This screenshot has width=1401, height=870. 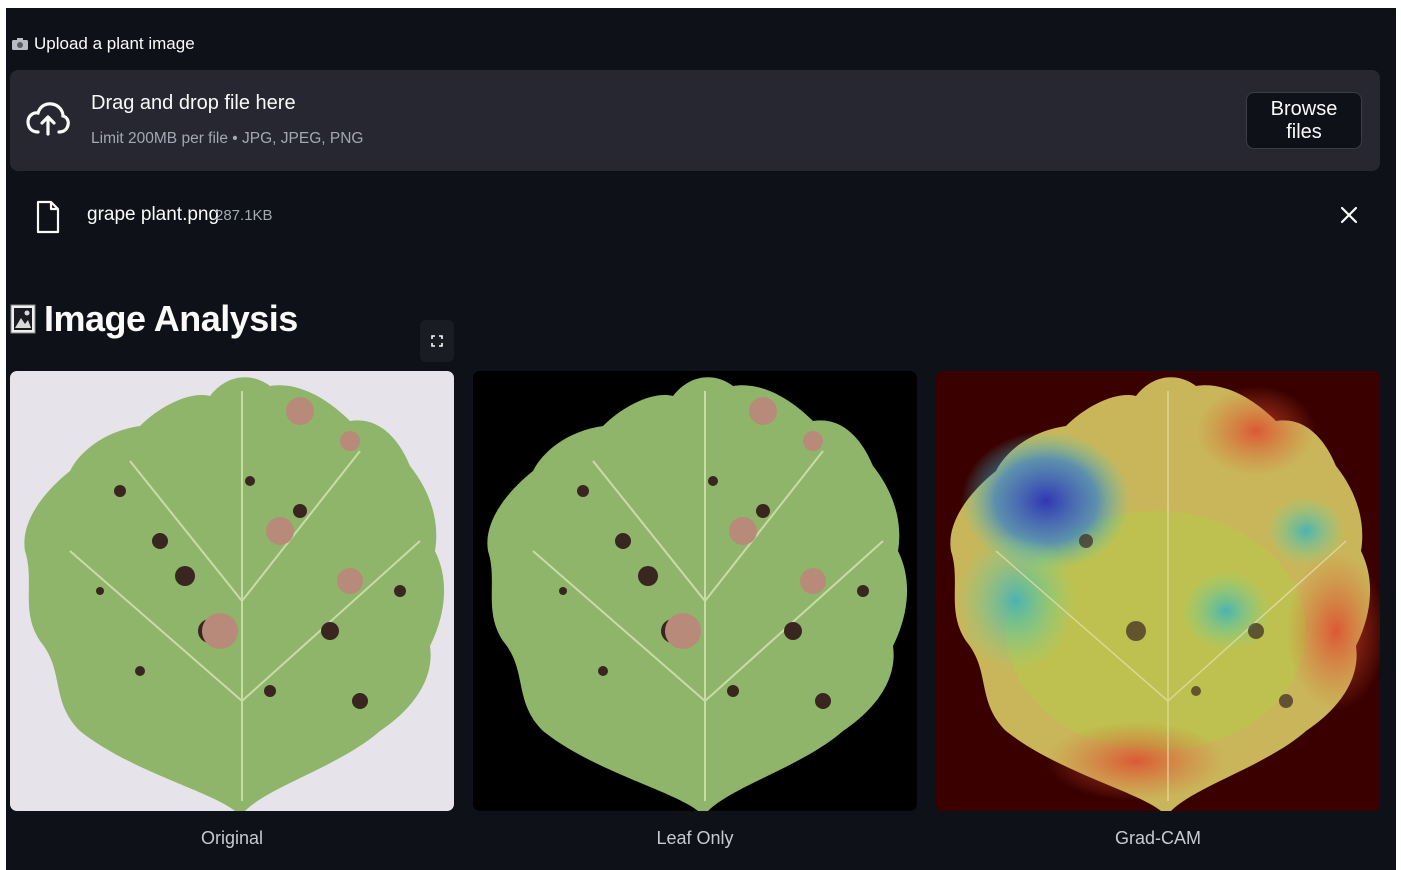 I want to click on file-icon, so click(x=48, y=217).